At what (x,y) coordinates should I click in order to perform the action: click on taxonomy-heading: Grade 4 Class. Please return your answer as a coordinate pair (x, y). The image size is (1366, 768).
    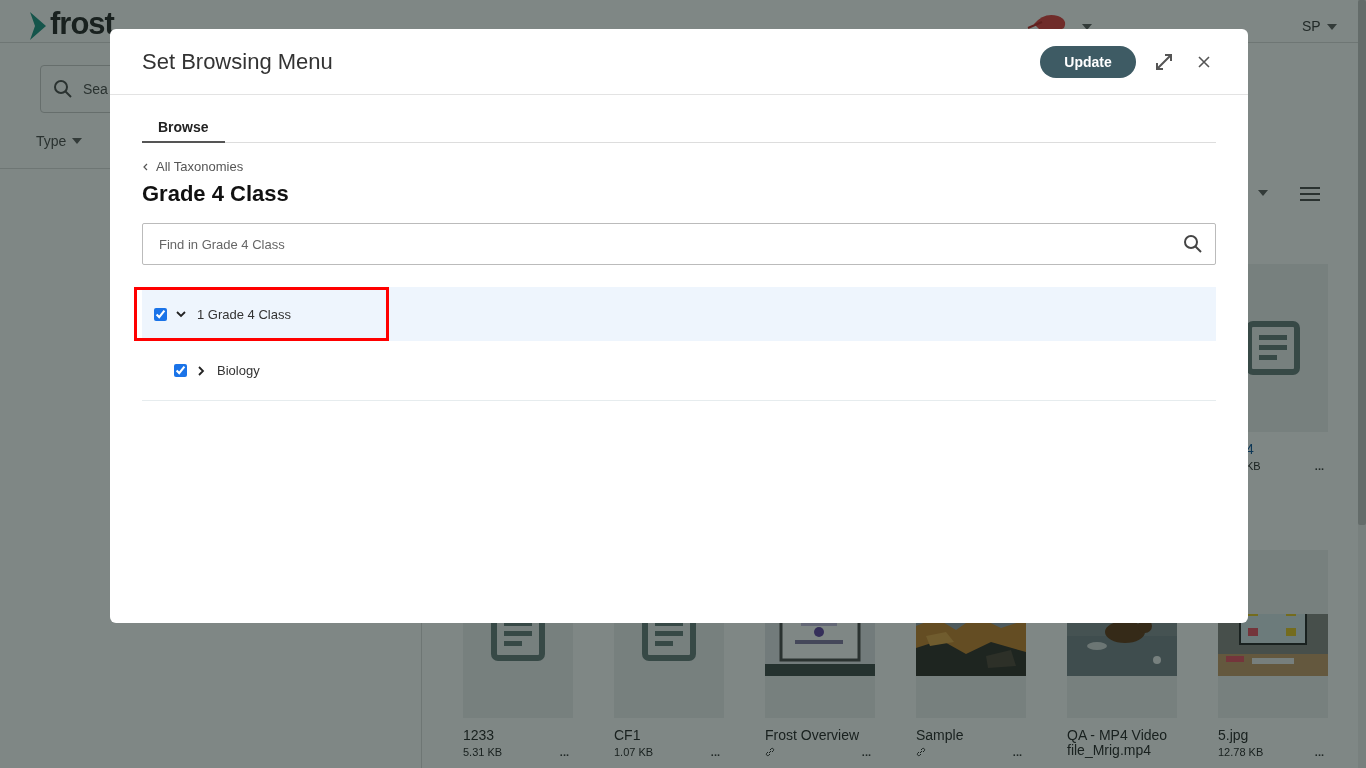
    Looking at the image, I should click on (216, 194).